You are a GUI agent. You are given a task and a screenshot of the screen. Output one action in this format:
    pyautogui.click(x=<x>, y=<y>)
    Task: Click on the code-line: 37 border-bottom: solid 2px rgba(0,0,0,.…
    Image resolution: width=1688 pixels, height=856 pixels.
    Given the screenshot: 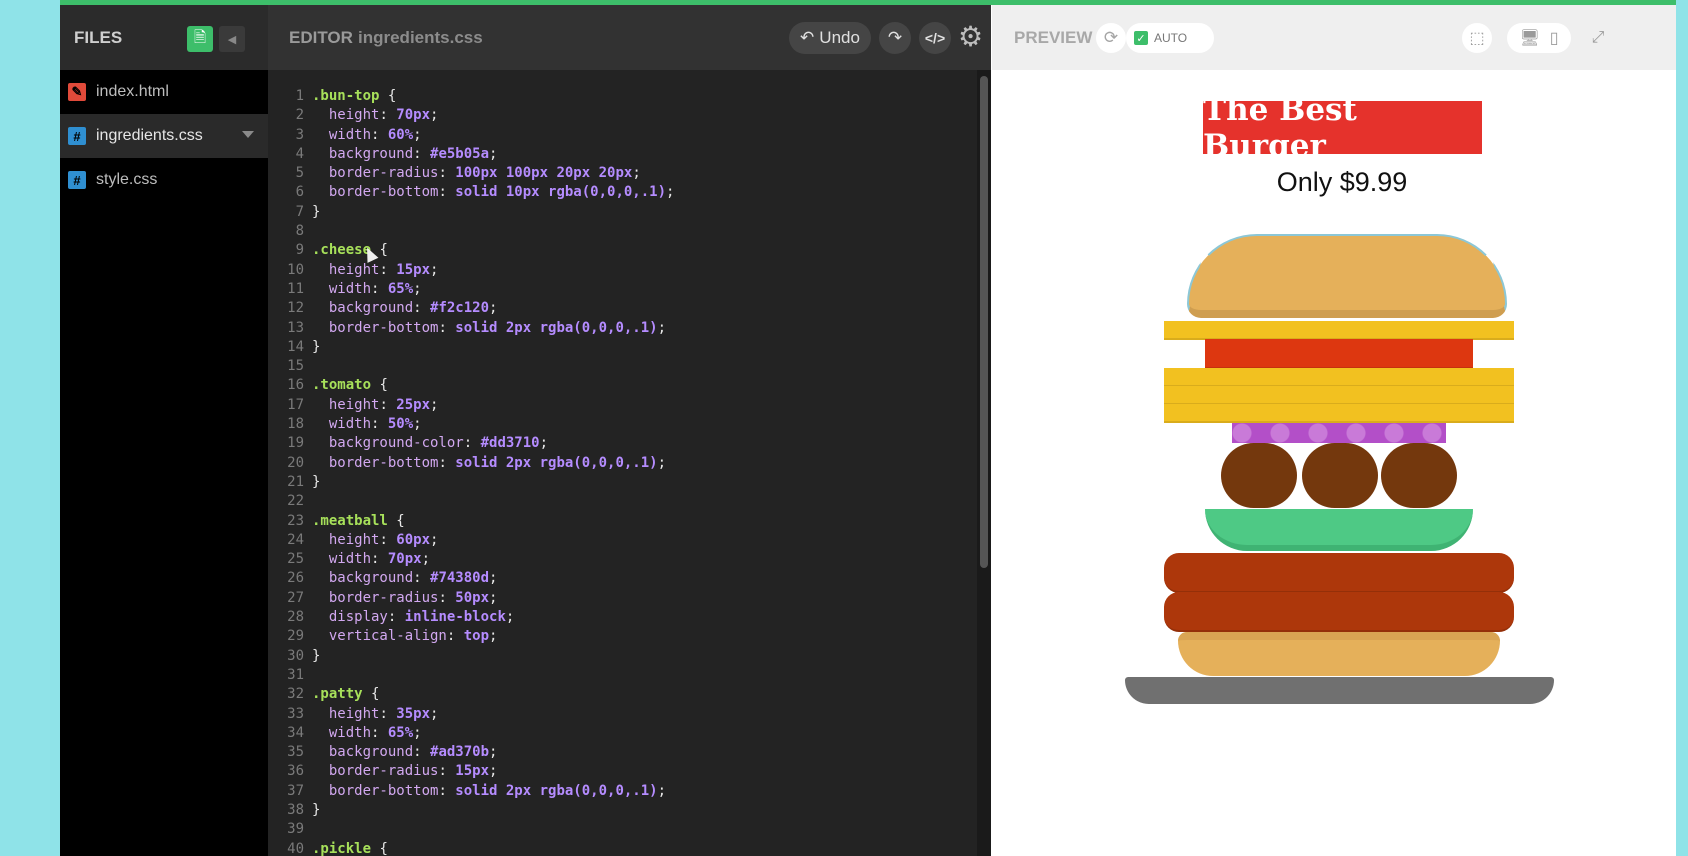 What is the action you would take?
    pyautogui.click(x=618, y=791)
    